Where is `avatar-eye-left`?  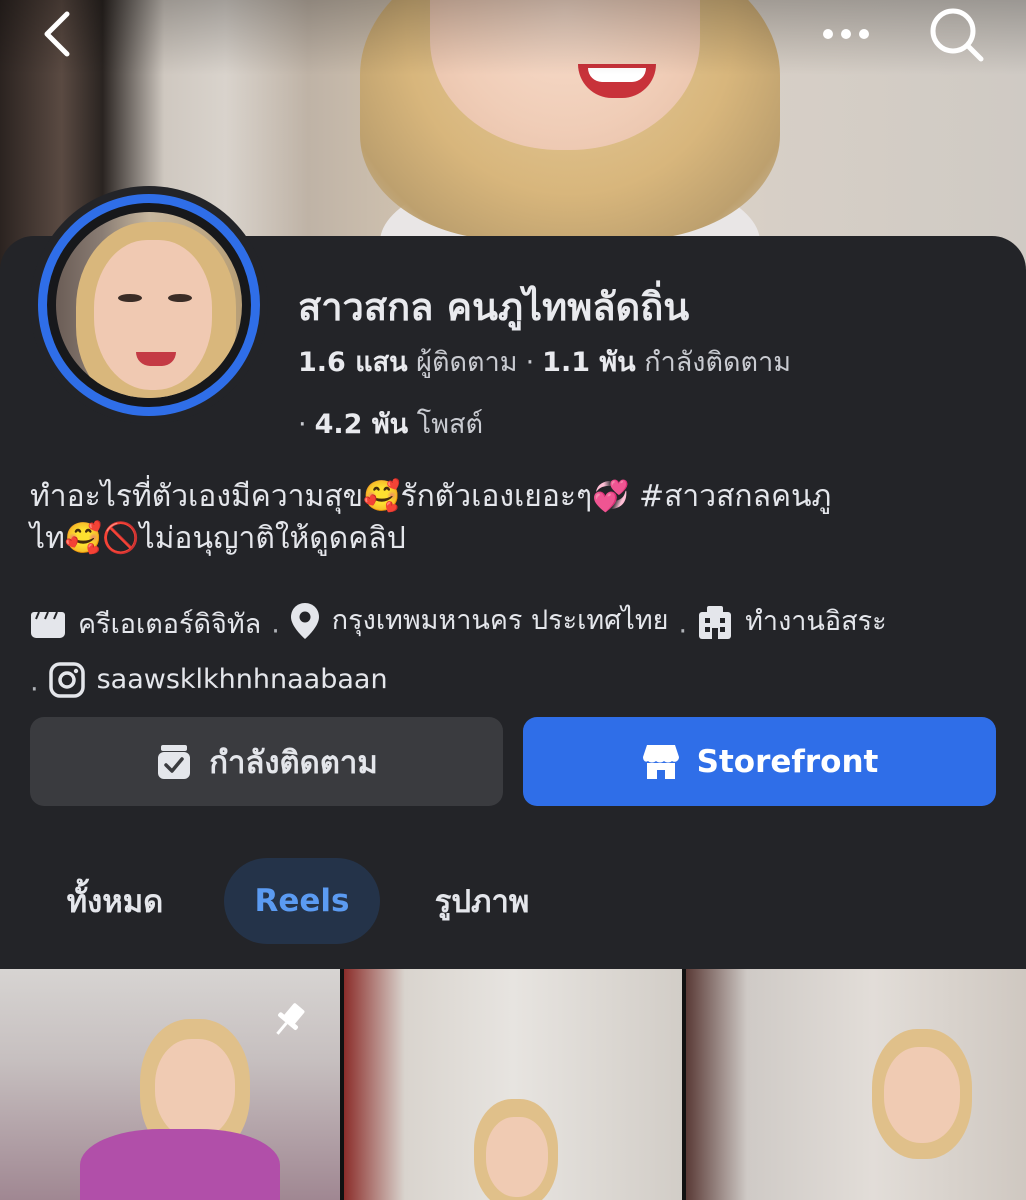 avatar-eye-left is located at coordinates (130, 298).